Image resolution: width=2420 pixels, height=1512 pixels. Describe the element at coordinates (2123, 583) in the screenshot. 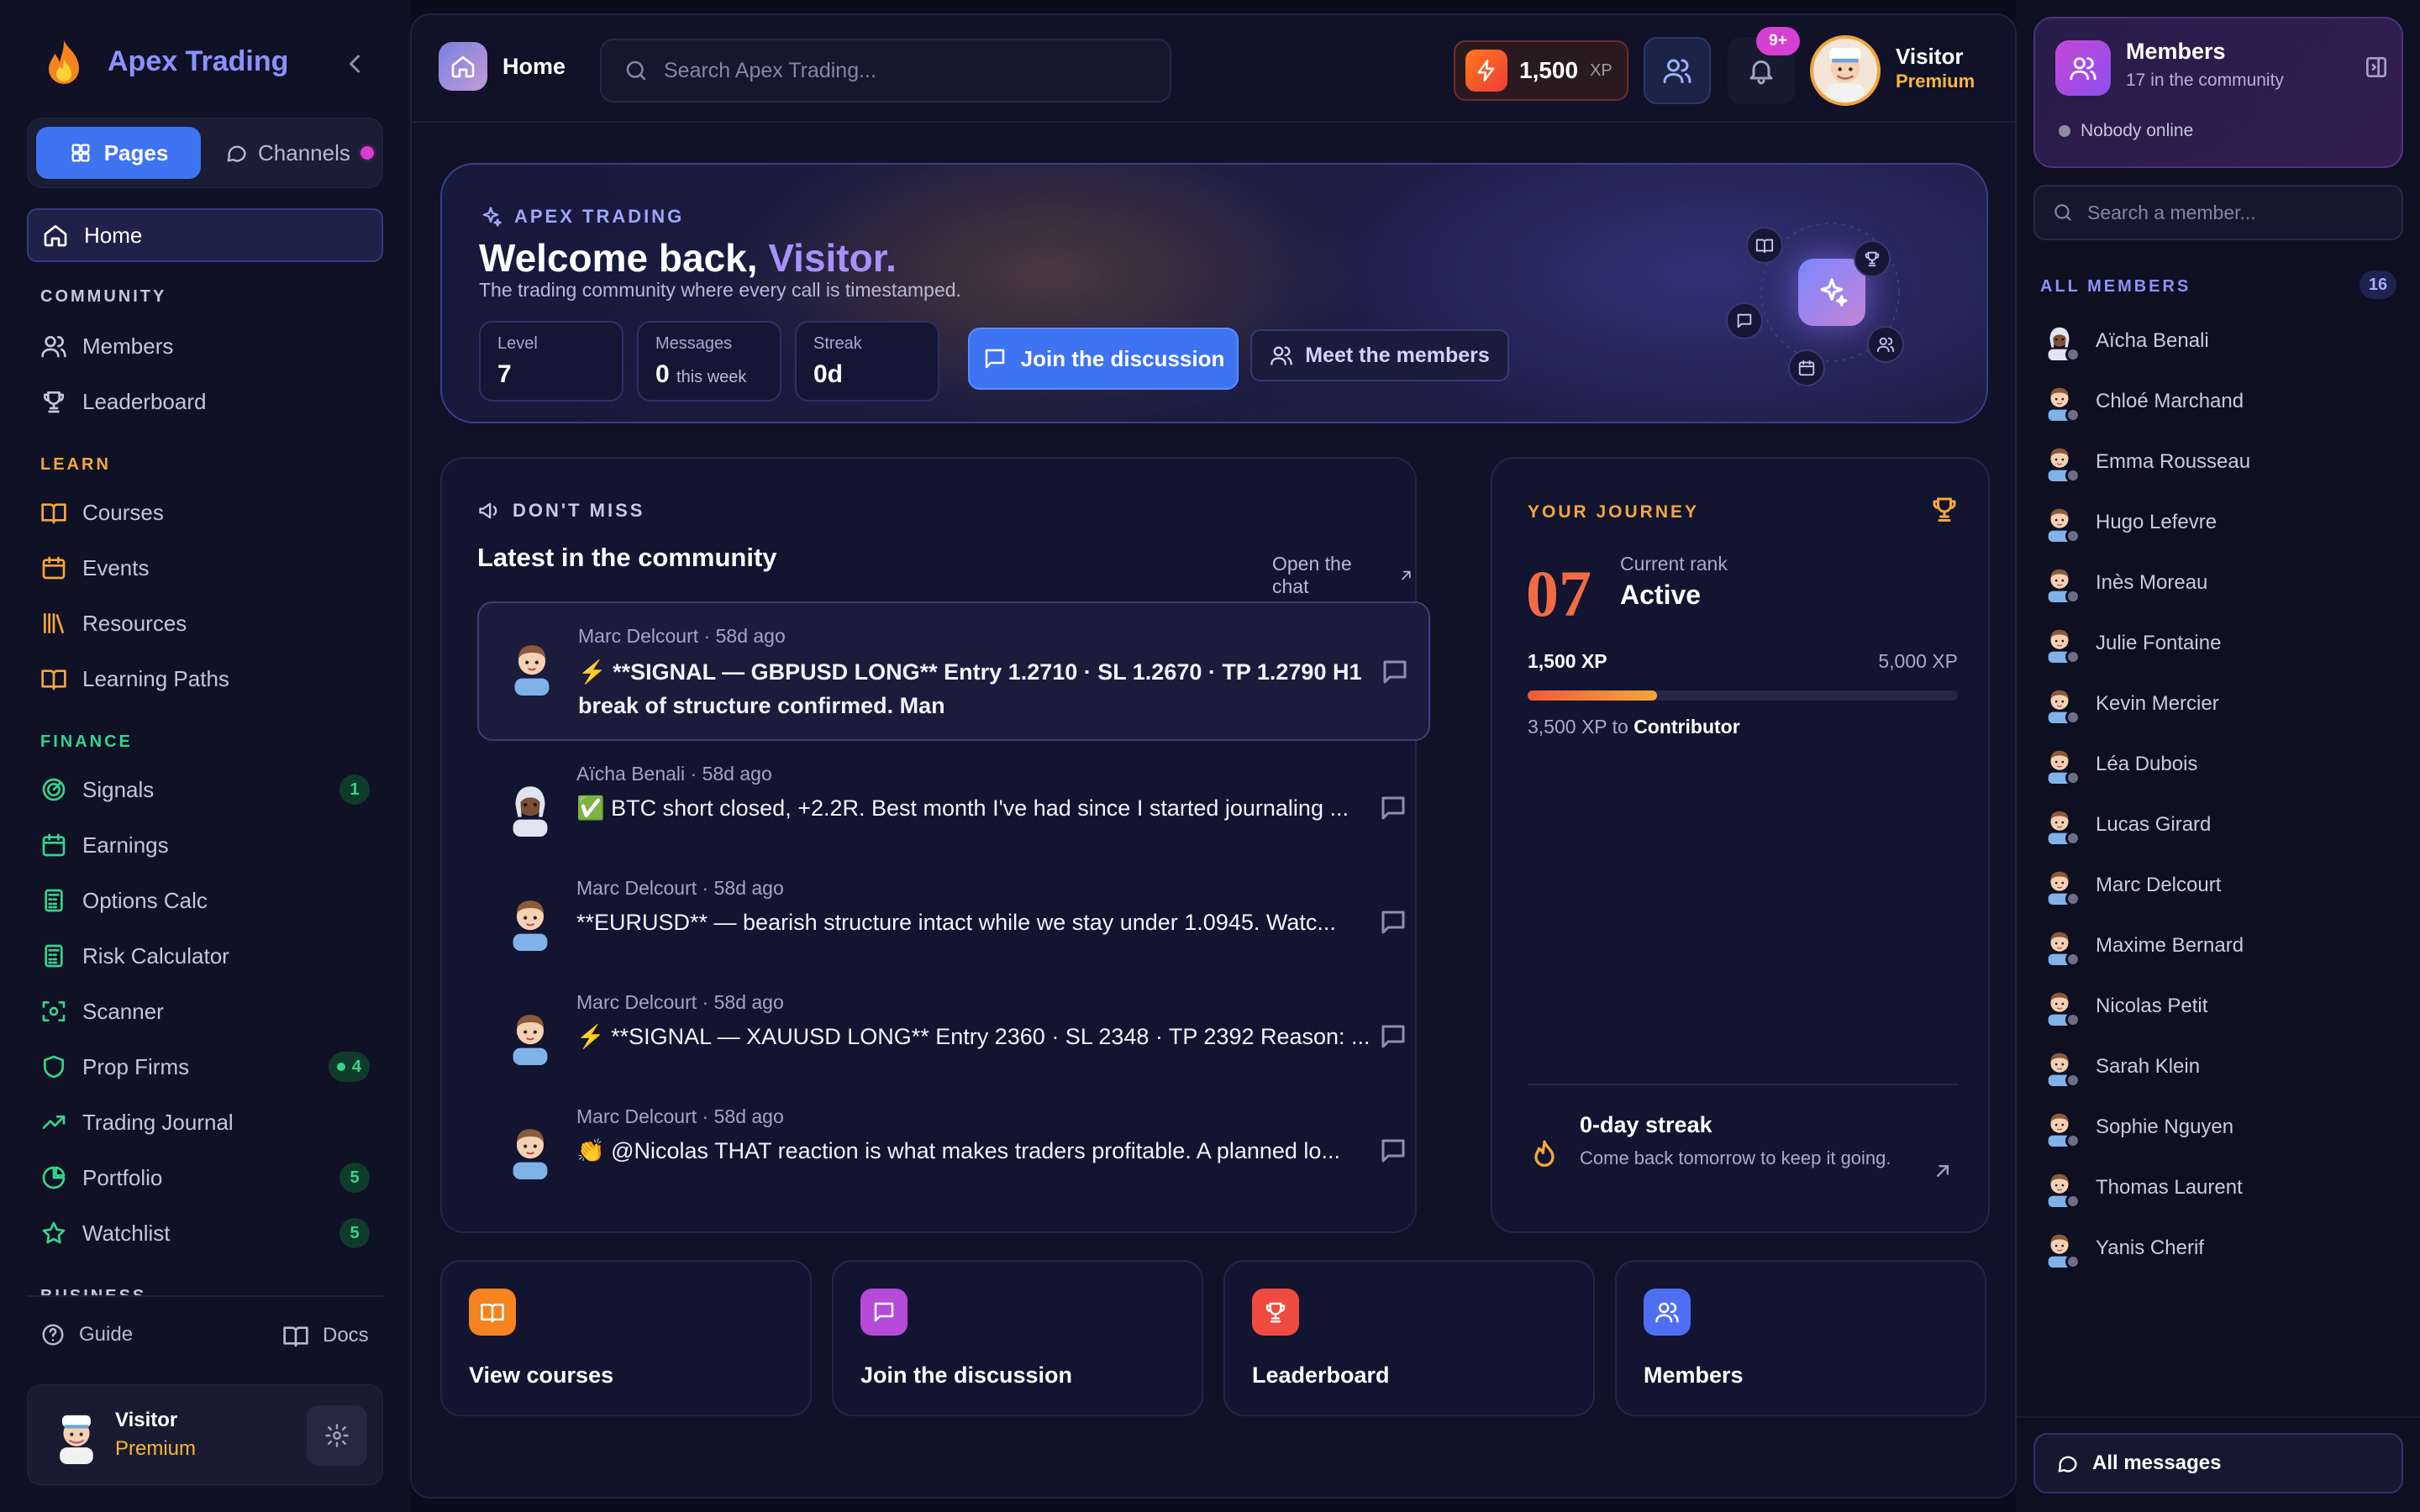

I see `member-row: Inès Moreau` at that location.